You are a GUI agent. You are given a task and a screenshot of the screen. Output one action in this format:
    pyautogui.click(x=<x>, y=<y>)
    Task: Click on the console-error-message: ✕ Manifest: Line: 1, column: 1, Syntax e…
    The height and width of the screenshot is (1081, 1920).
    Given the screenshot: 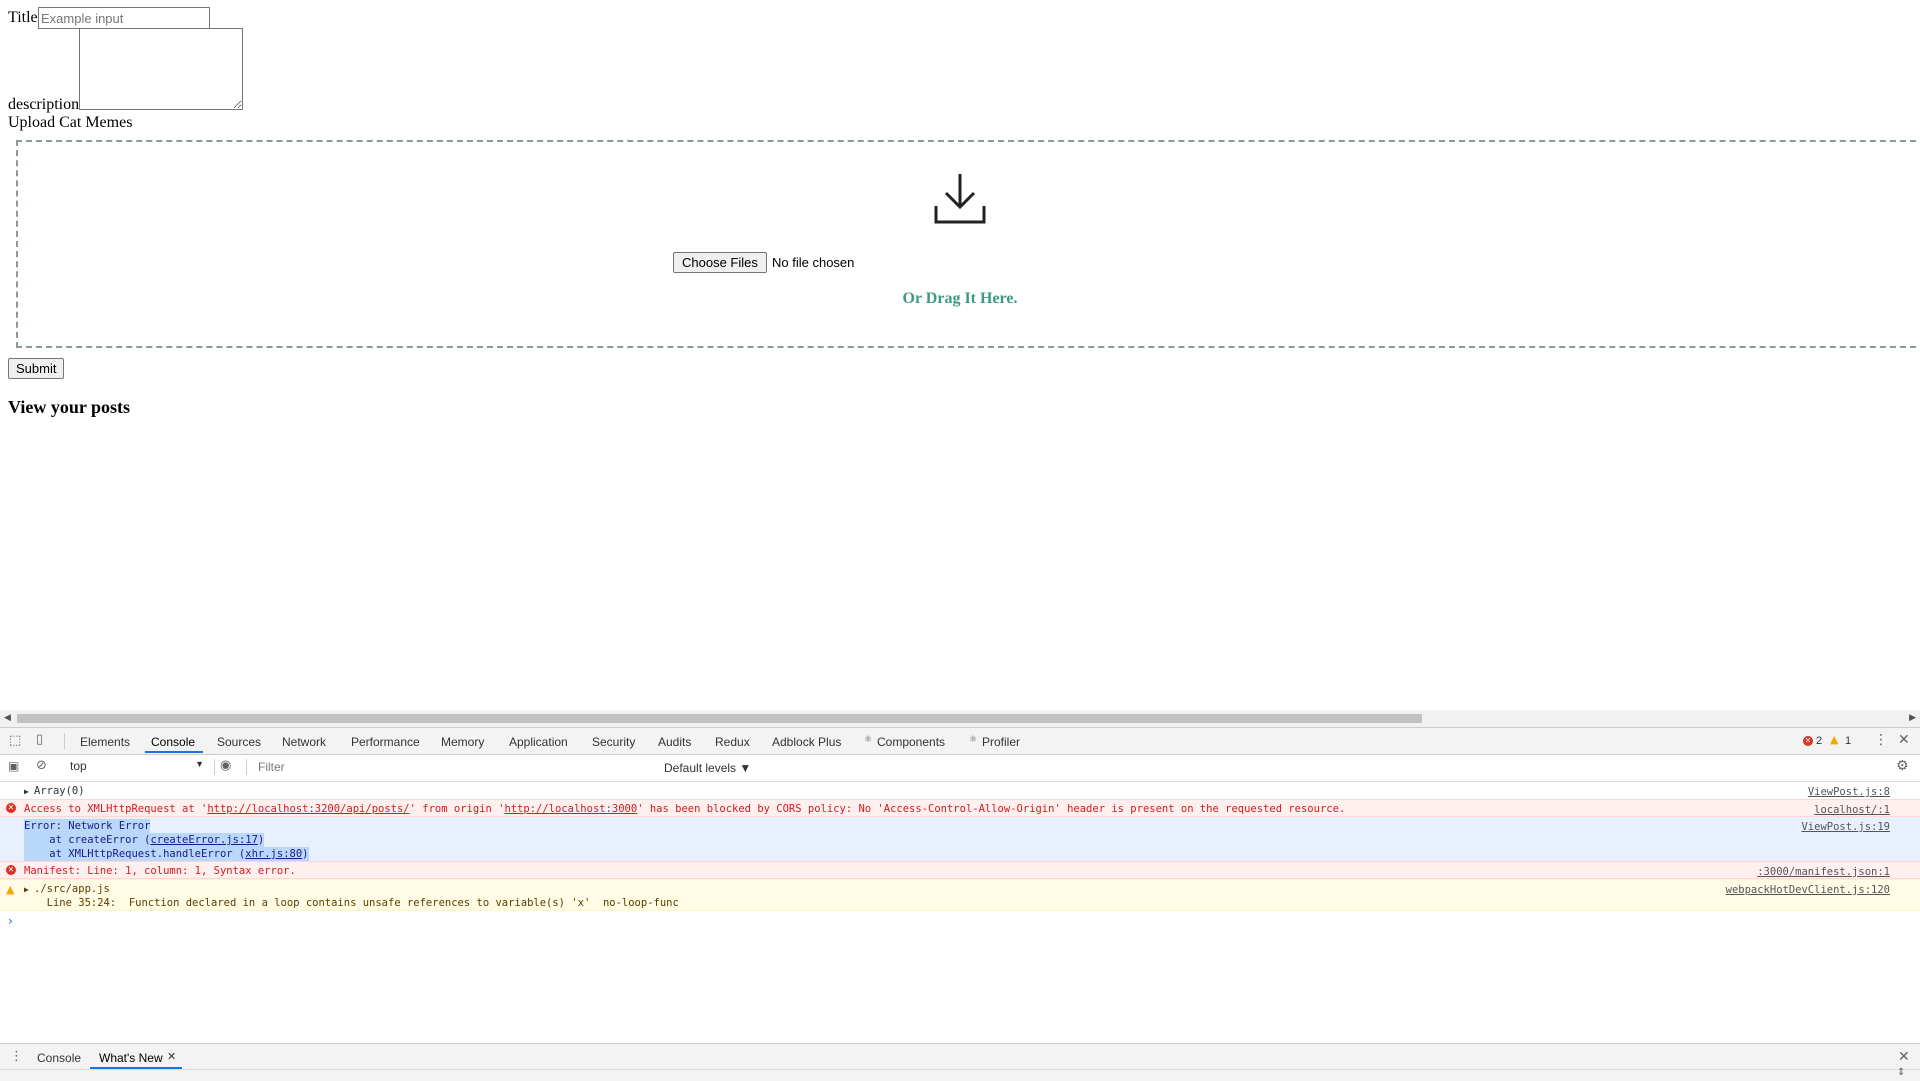 What is the action you would take?
    pyautogui.click(x=960, y=870)
    